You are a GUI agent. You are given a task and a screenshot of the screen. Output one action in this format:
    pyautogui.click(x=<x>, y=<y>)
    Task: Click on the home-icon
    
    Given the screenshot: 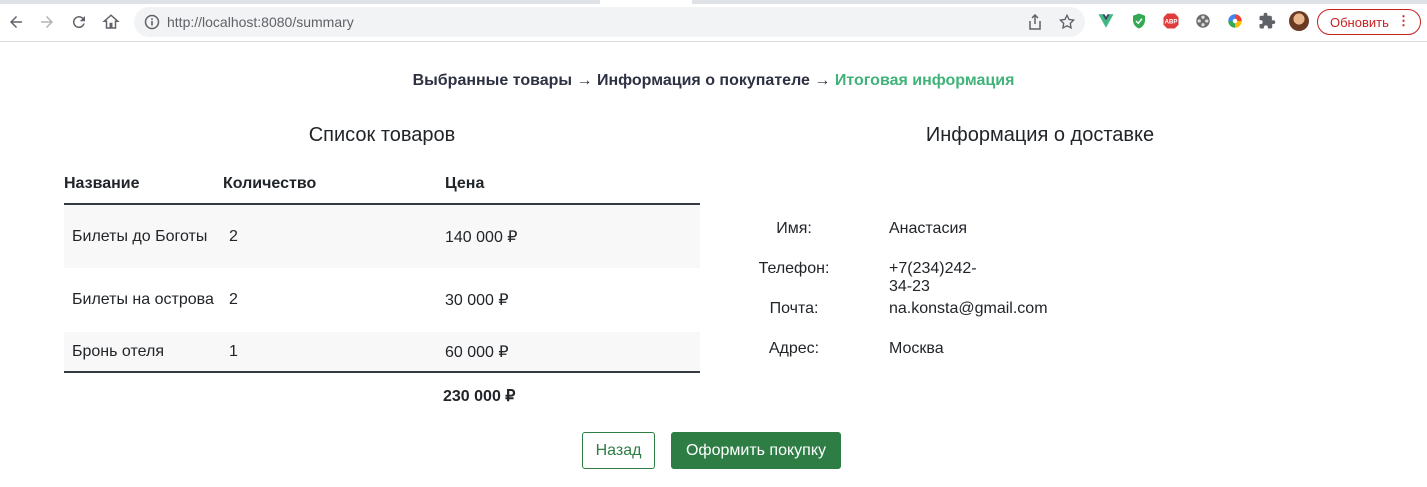 What is the action you would take?
    pyautogui.click(x=111, y=22)
    